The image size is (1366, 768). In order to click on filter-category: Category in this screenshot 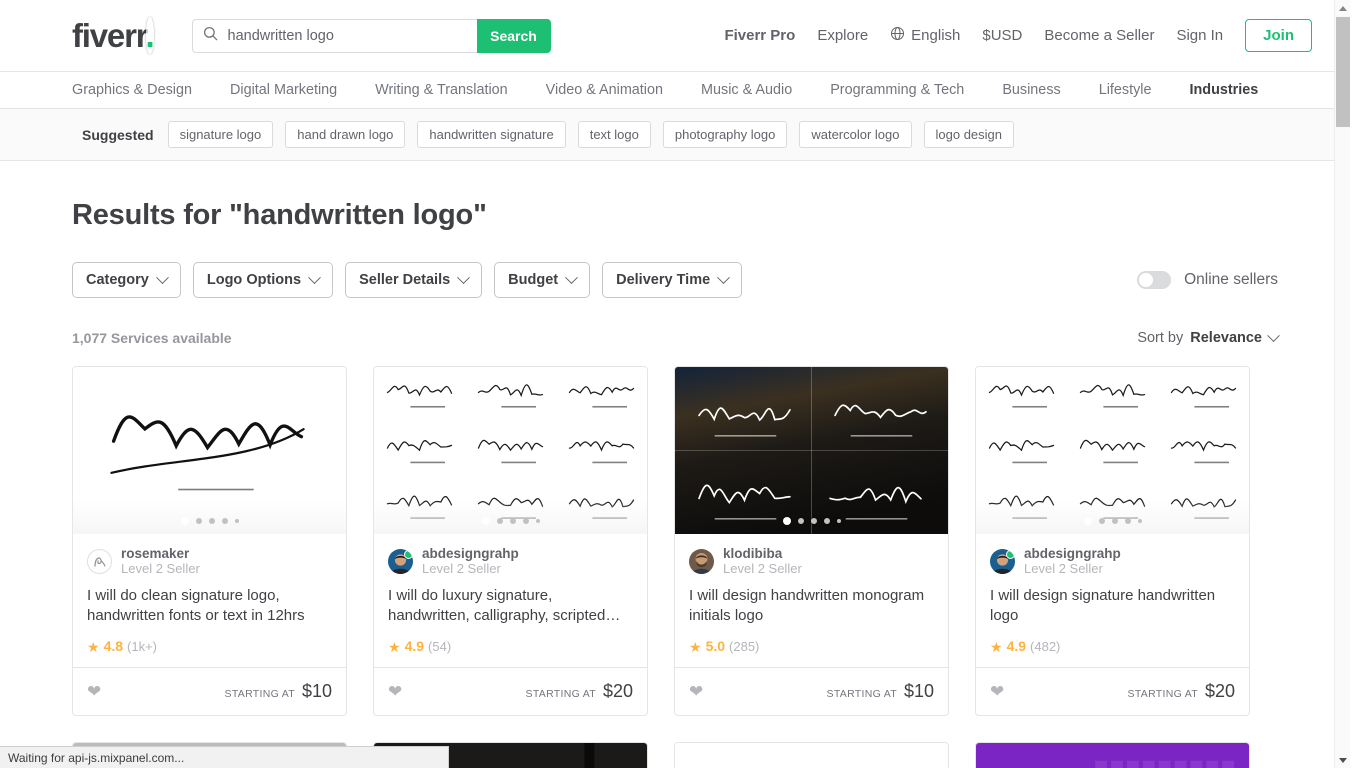, I will do `click(126, 280)`.